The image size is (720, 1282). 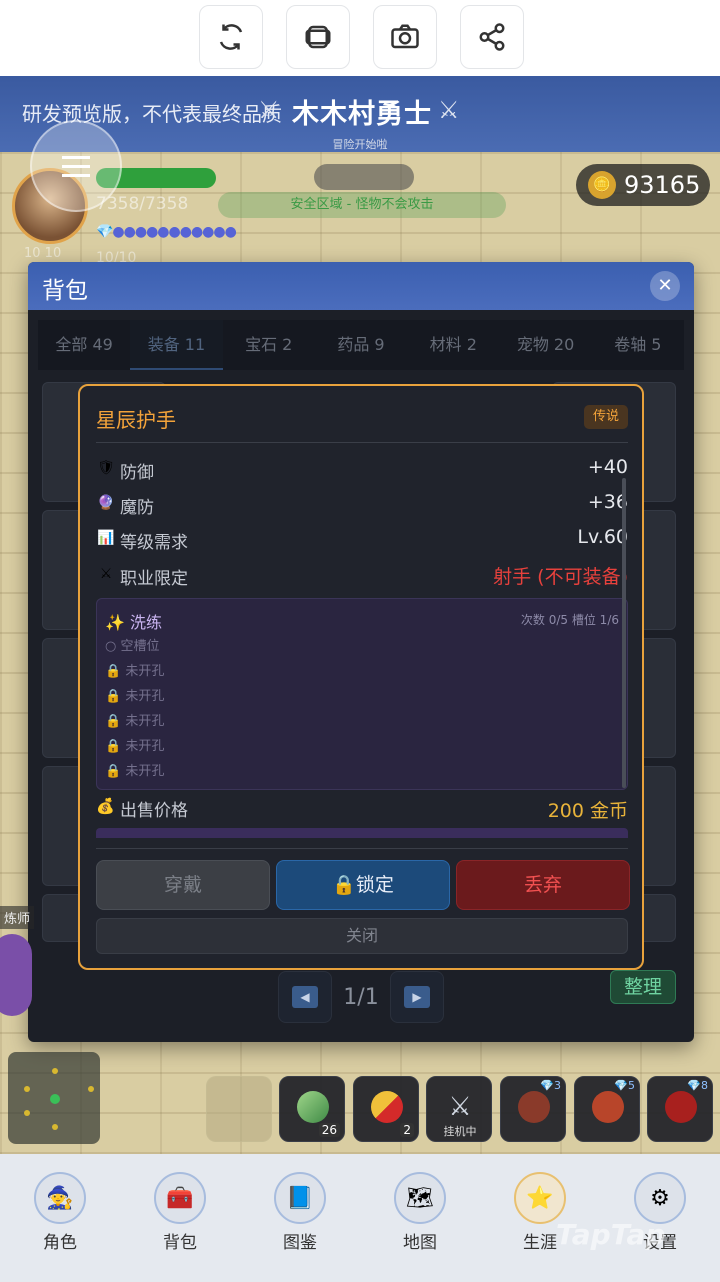 I want to click on refresh-button, so click(x=231, y=37).